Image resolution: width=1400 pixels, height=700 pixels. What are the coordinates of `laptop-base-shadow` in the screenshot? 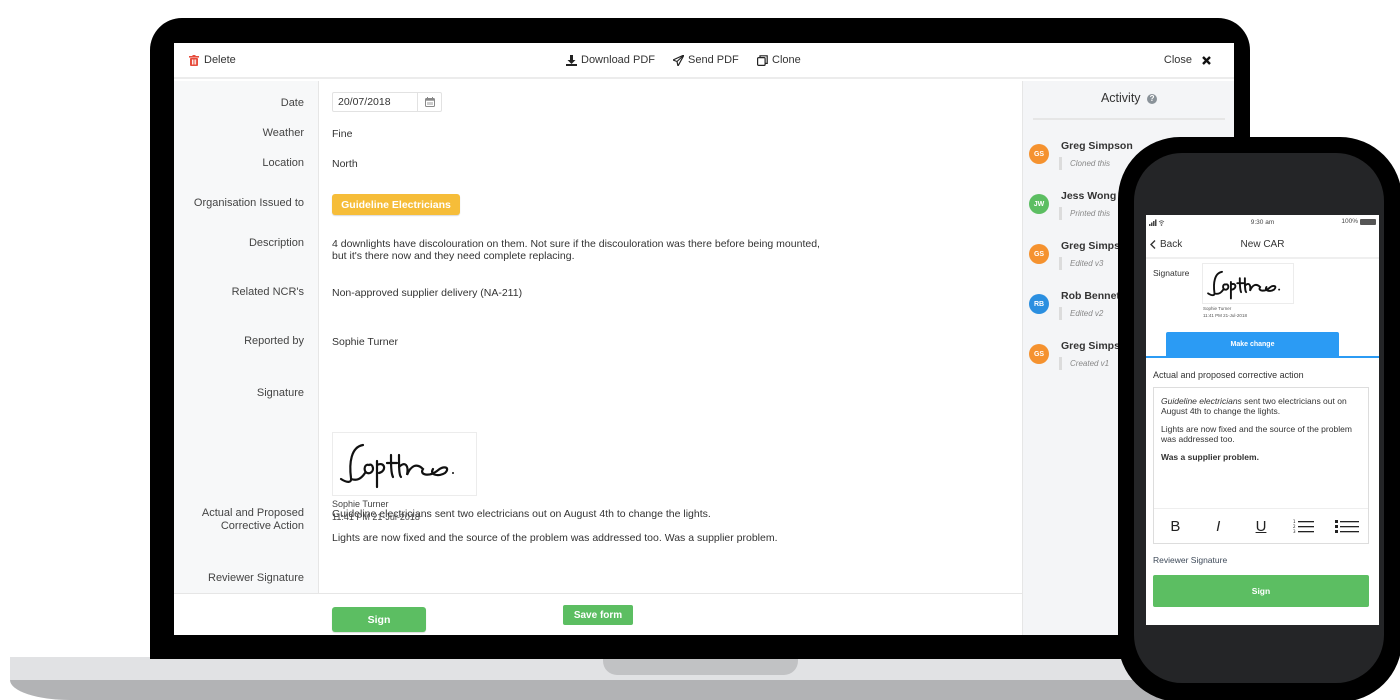 It's located at (660, 690).